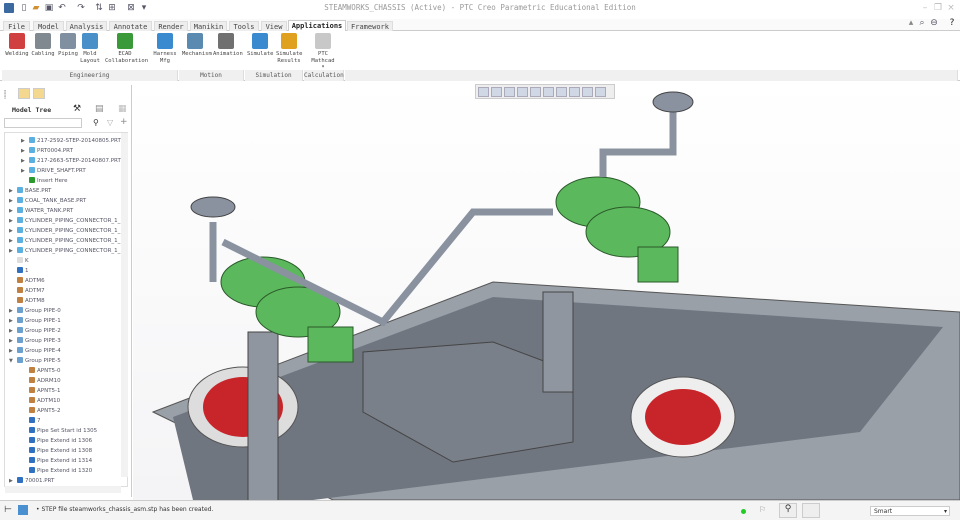 The width and height of the screenshot is (960, 520). Describe the element at coordinates (56, 441) in the screenshot. I see `tree-item: Pipe Extend id 1306` at that location.